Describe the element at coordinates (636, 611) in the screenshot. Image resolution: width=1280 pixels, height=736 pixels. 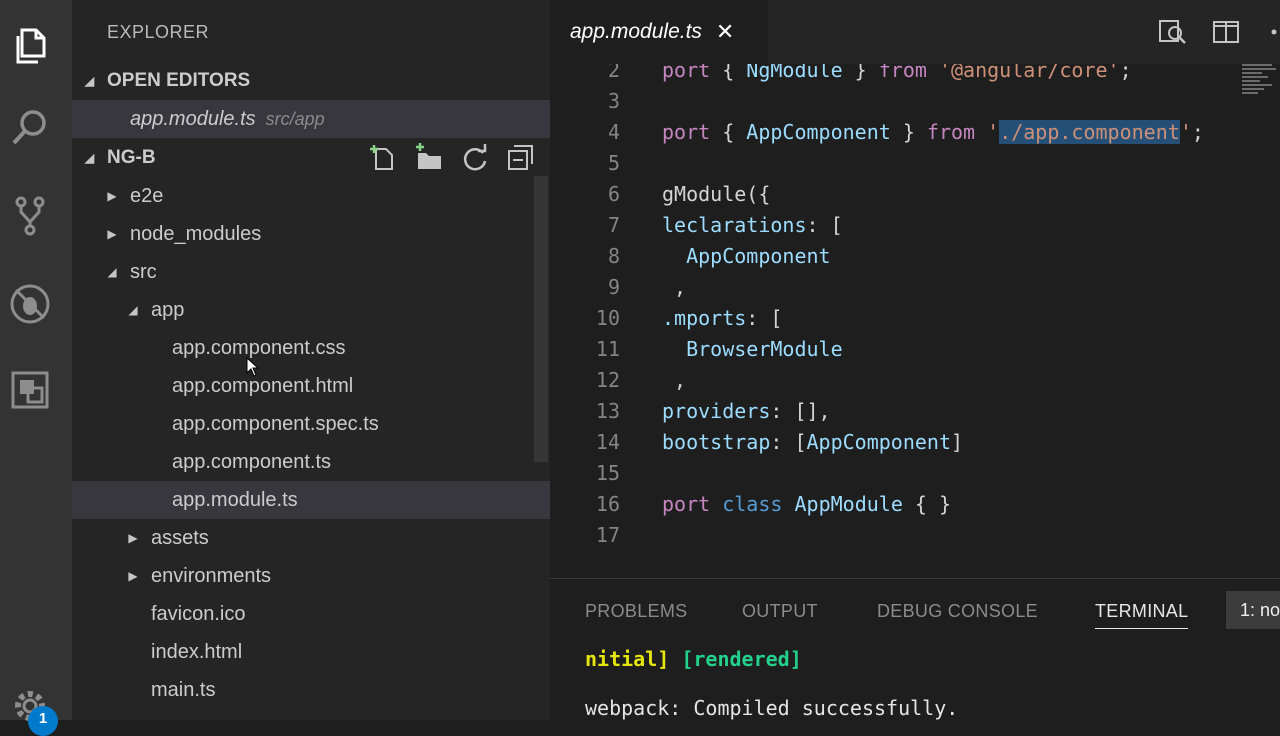
I see `tab-problems: PROBLEMS` at that location.